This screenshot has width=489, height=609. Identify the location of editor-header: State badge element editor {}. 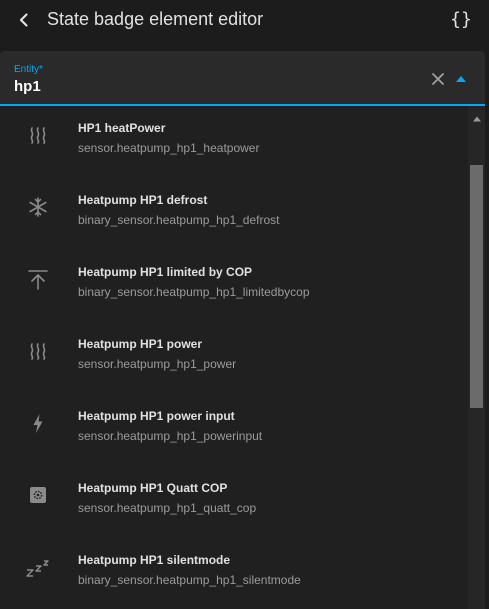
(244, 20).